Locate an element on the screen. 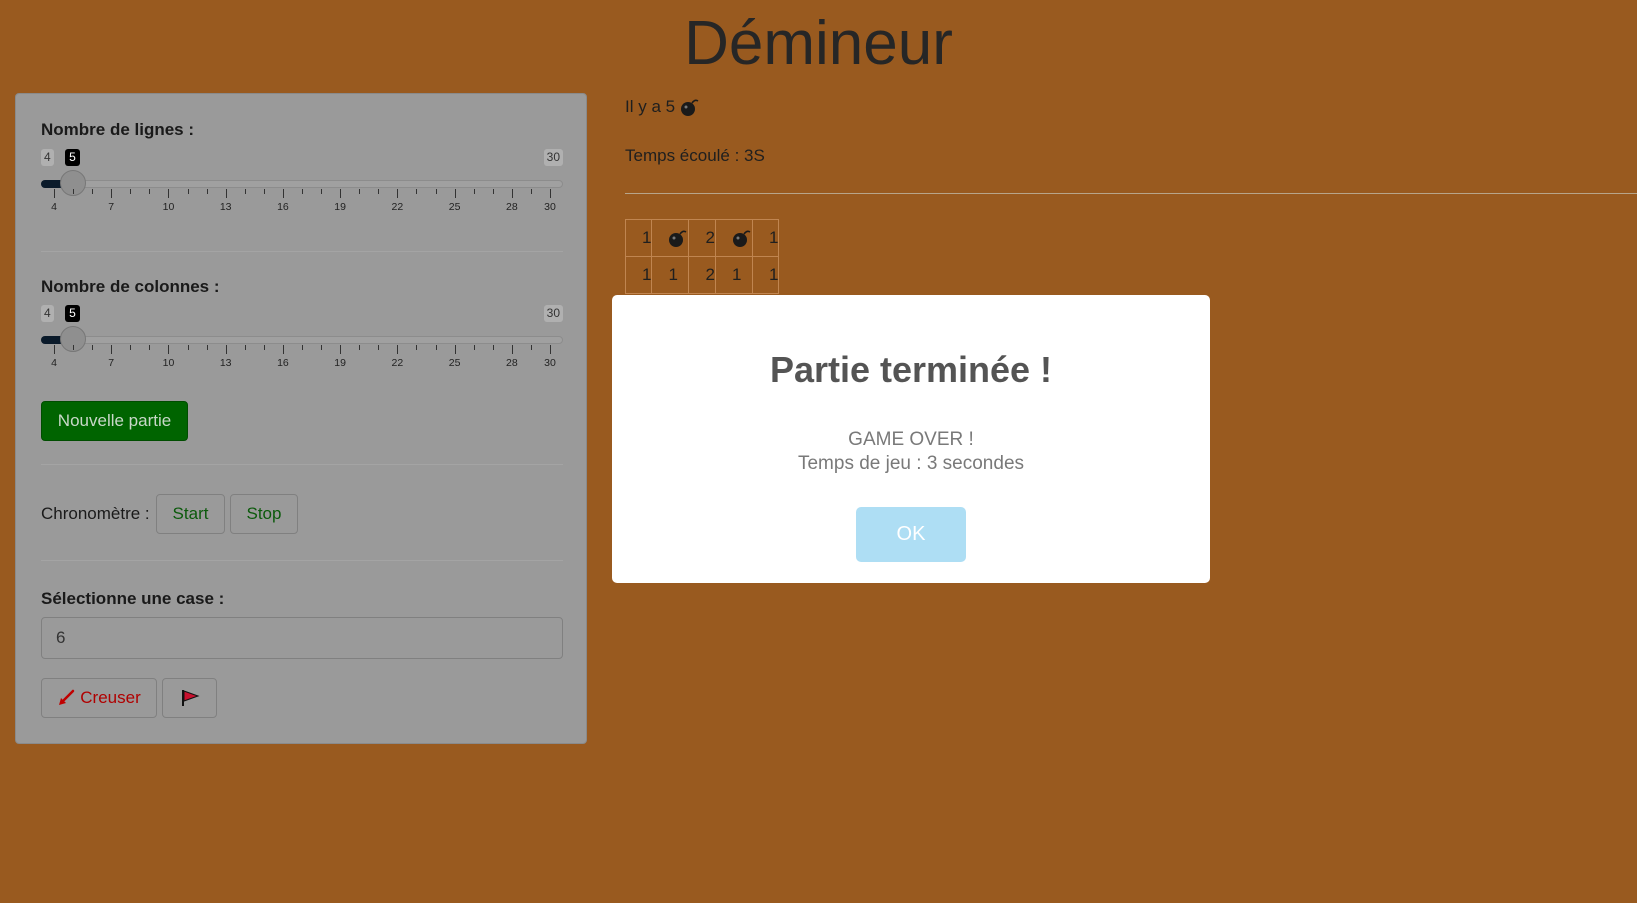 The width and height of the screenshot is (1637, 903). slider-tick-label: 7 is located at coordinates (111, 363).